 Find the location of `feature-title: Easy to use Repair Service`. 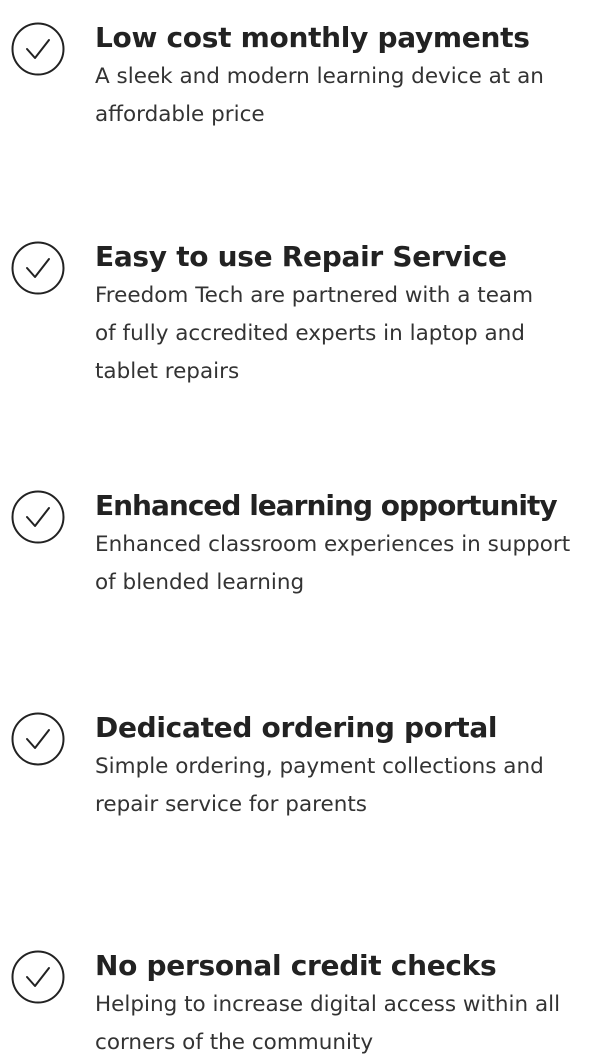

feature-title: Easy to use Repair Service is located at coordinates (301, 256).